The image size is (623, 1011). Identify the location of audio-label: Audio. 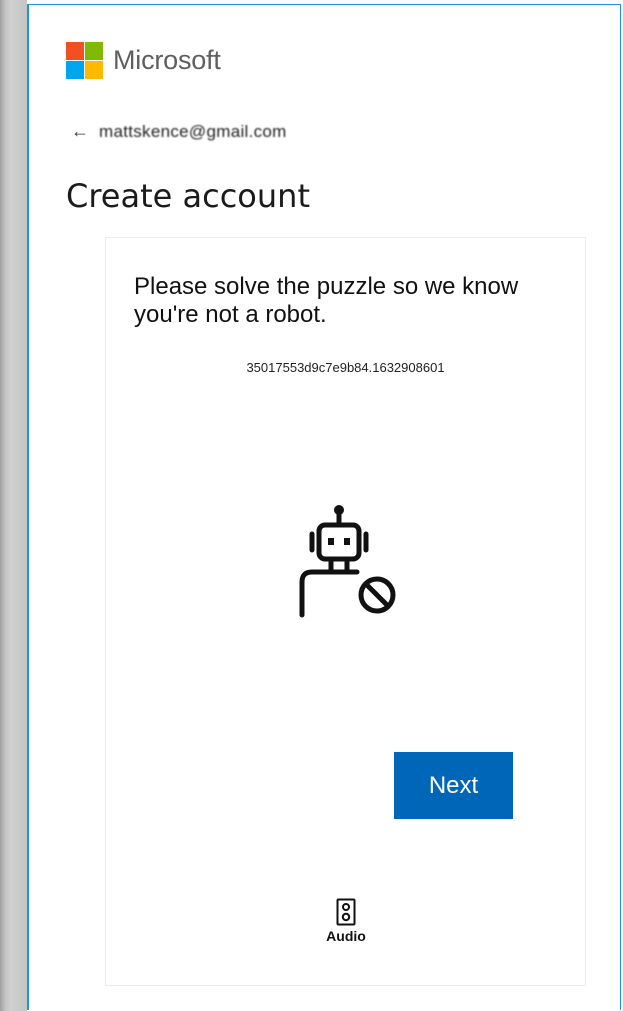
(346, 936).